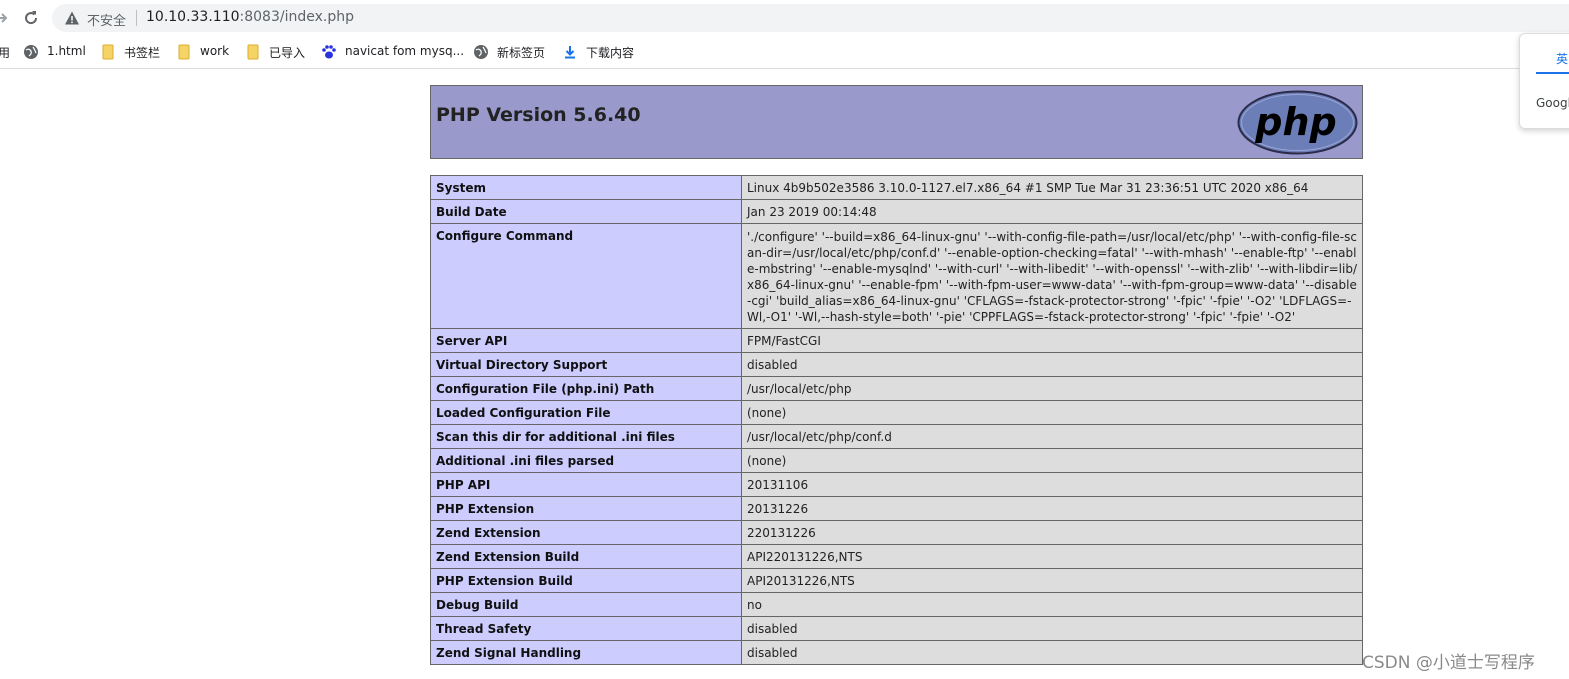  I want to click on table-row: PHP API 20131106, so click(896, 484).